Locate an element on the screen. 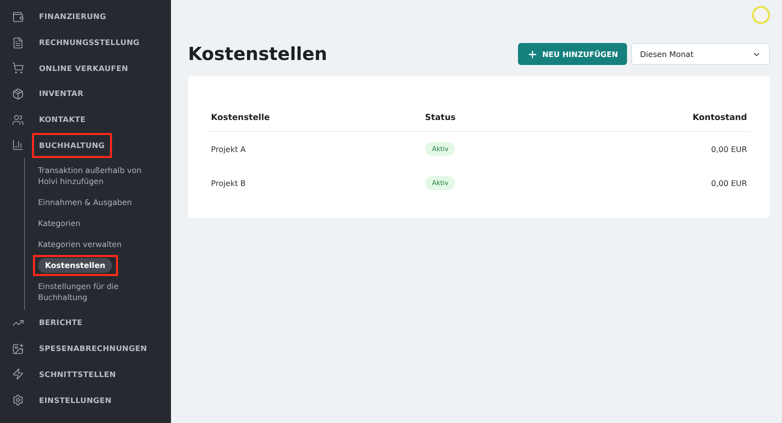 This screenshot has width=782, height=423. column-header: Status is located at coordinates (441, 117).